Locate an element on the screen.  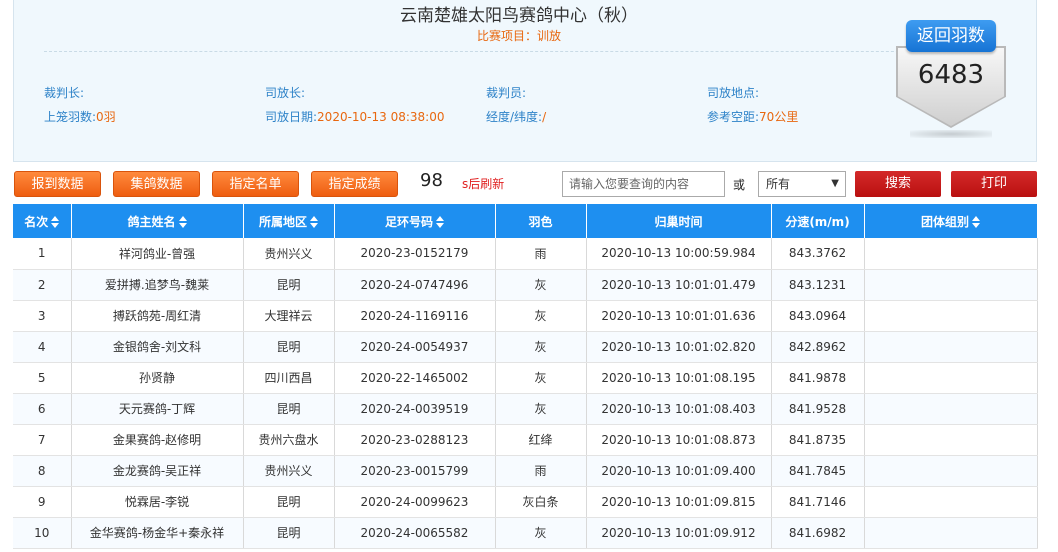
cell-speed: 841.7845 is located at coordinates (818, 471).